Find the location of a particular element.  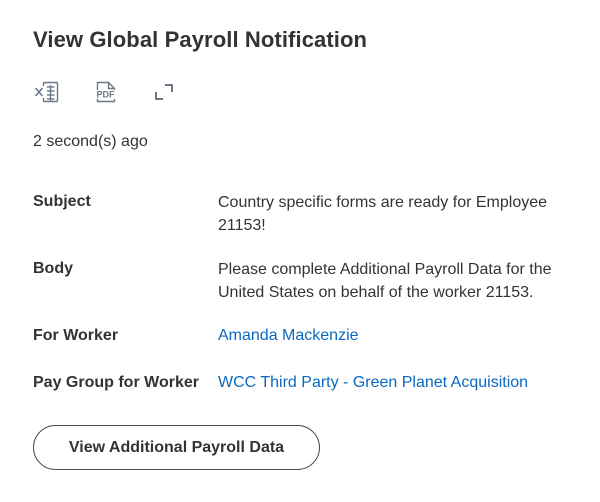

pay-group-label: Pay Group for Worker is located at coordinates (116, 382).